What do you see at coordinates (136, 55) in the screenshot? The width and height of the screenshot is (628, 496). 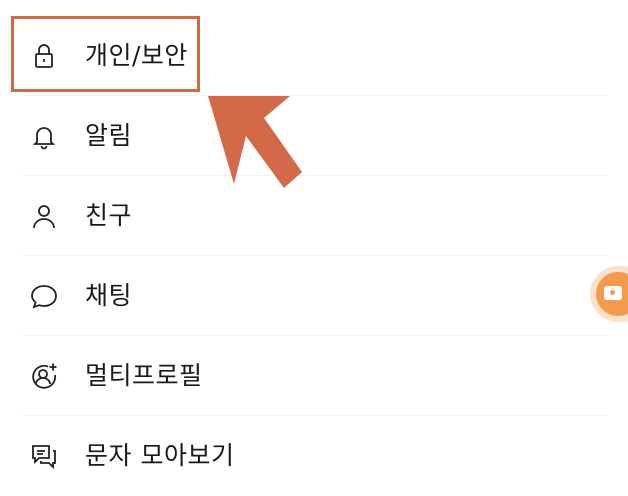 I see `menu-item-label: 개인/보안` at bounding box center [136, 55].